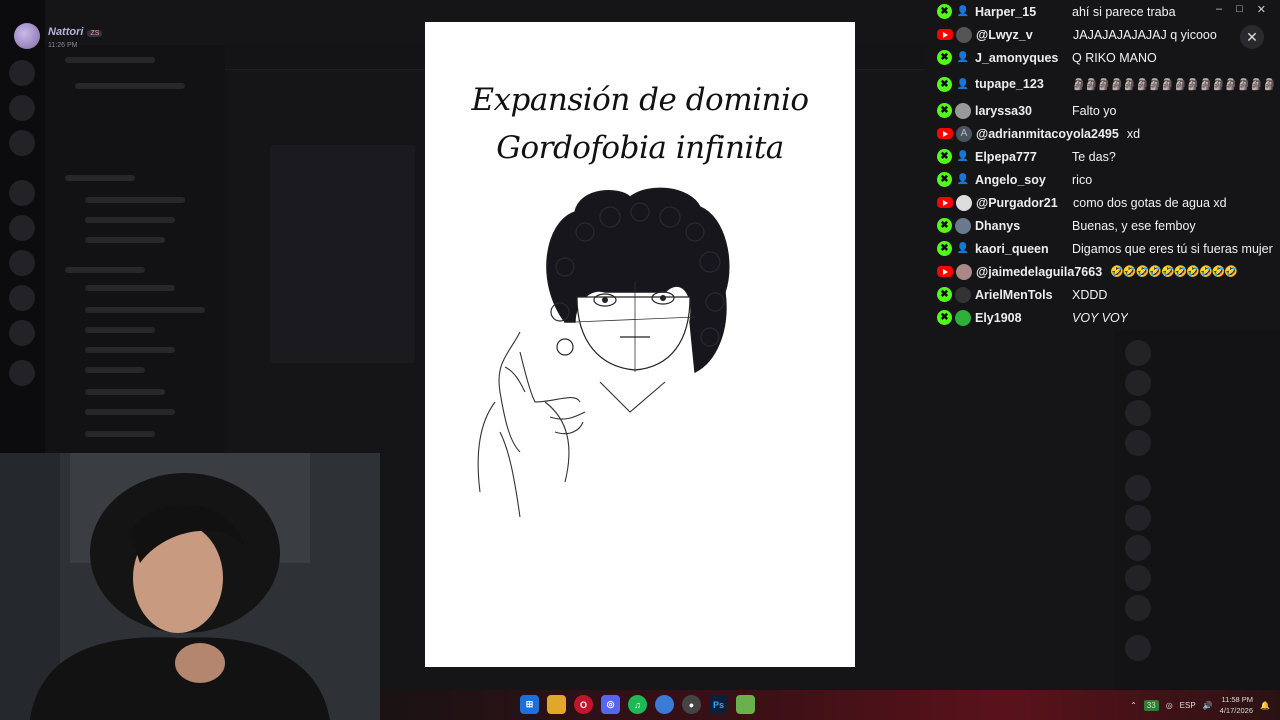 The width and height of the screenshot is (1280, 720). I want to click on chat-text: Q RIKO MANO, so click(1114, 57).